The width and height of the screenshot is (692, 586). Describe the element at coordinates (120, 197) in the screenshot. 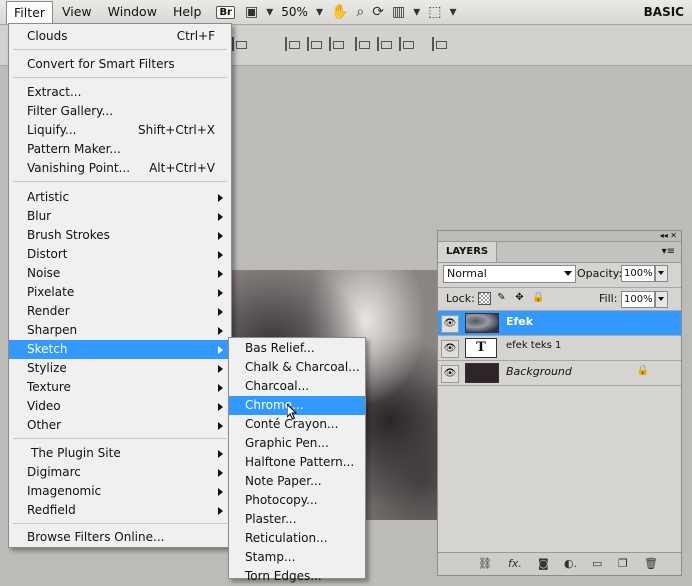

I see `menu-item-artistic: Artistic` at that location.